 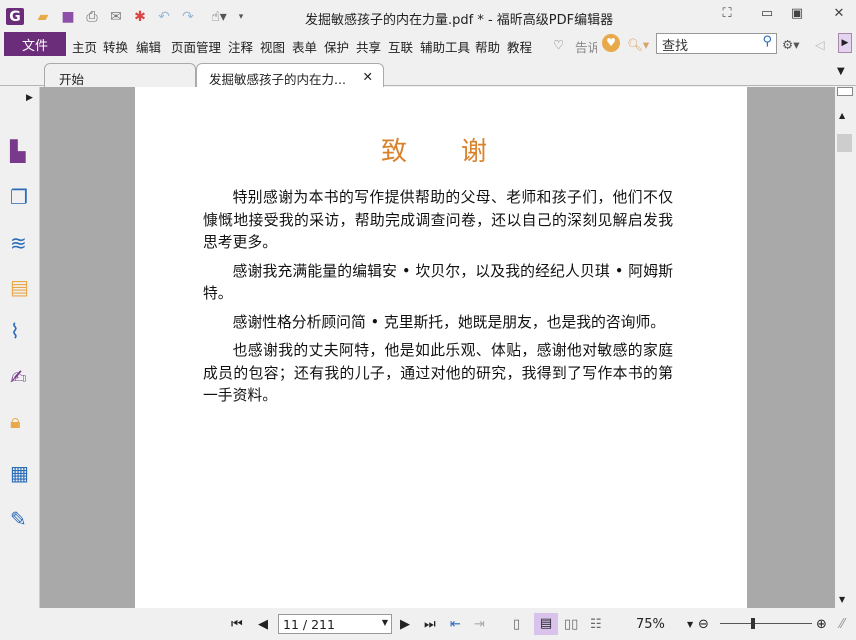 I want to click on hand-tool-icon: ☝▾, so click(x=219, y=16).